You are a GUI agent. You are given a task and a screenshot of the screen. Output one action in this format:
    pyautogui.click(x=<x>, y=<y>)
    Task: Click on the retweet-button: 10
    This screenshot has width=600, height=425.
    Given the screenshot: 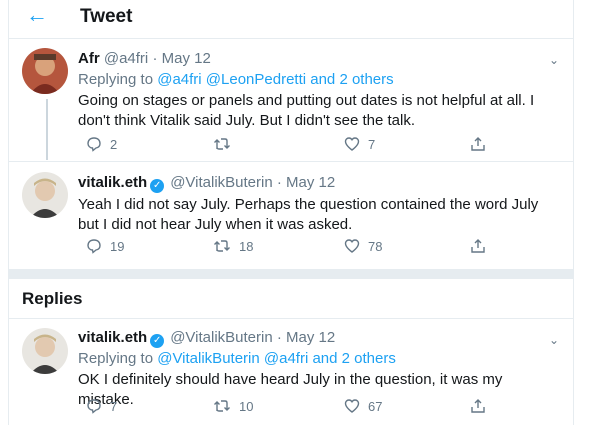 What is the action you would take?
    pyautogui.click(x=233, y=406)
    